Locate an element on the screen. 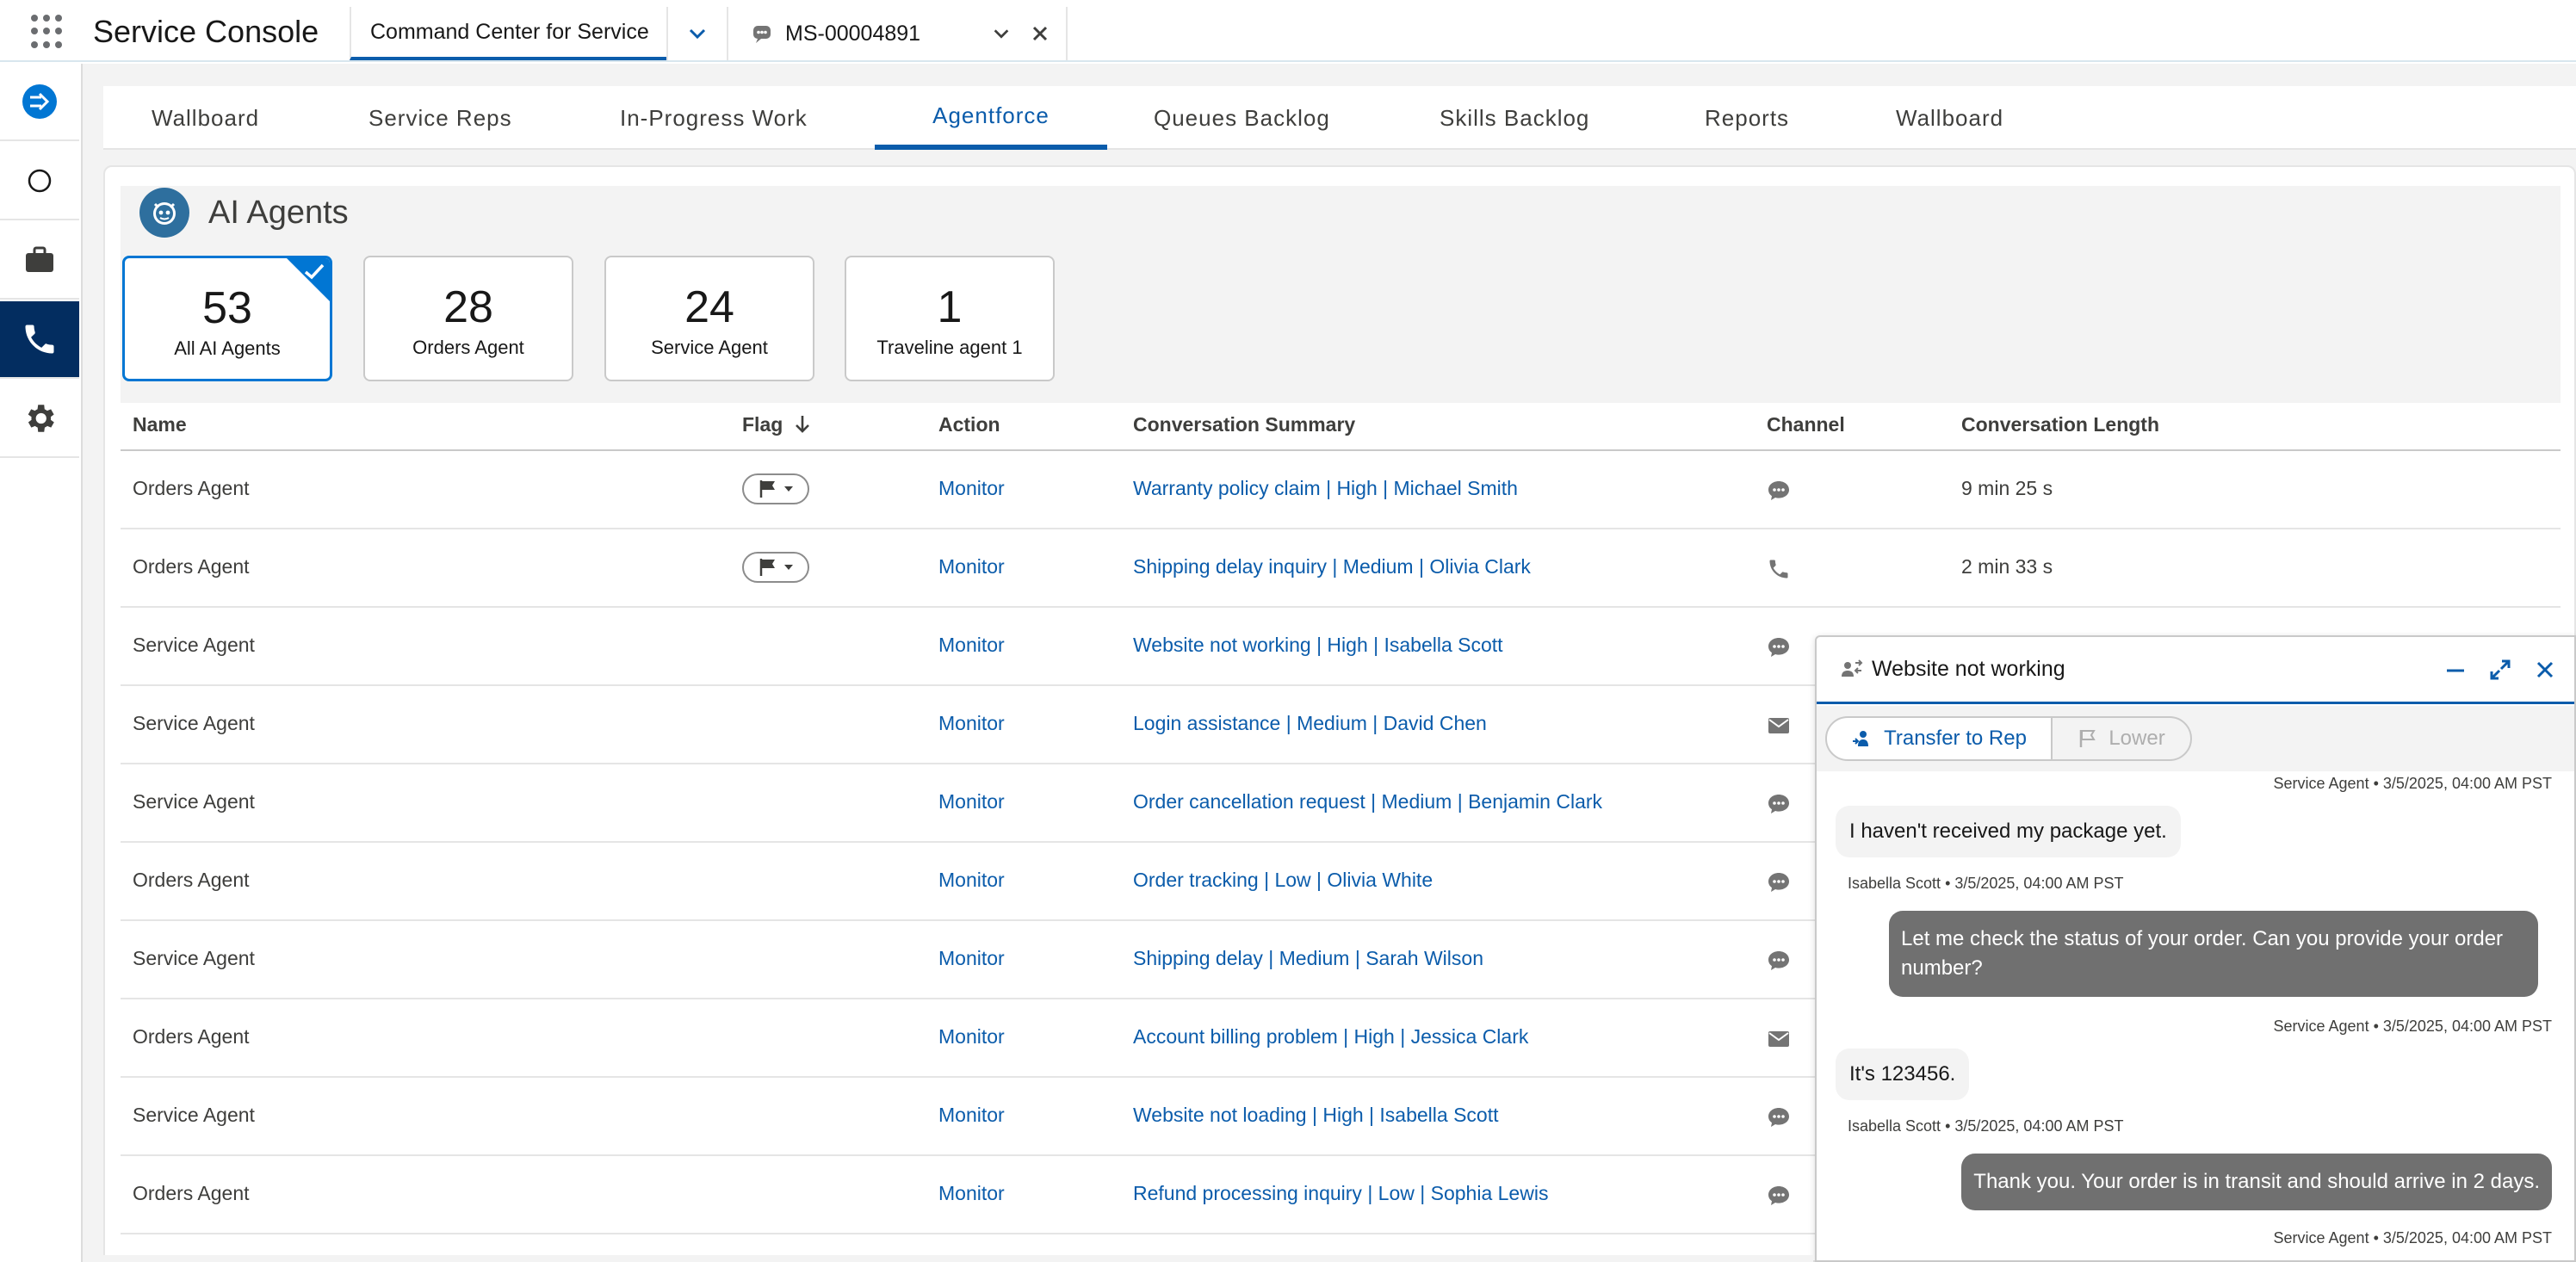 The width and height of the screenshot is (2576, 1262). ai-agent-logo-icon is located at coordinates (164, 213).